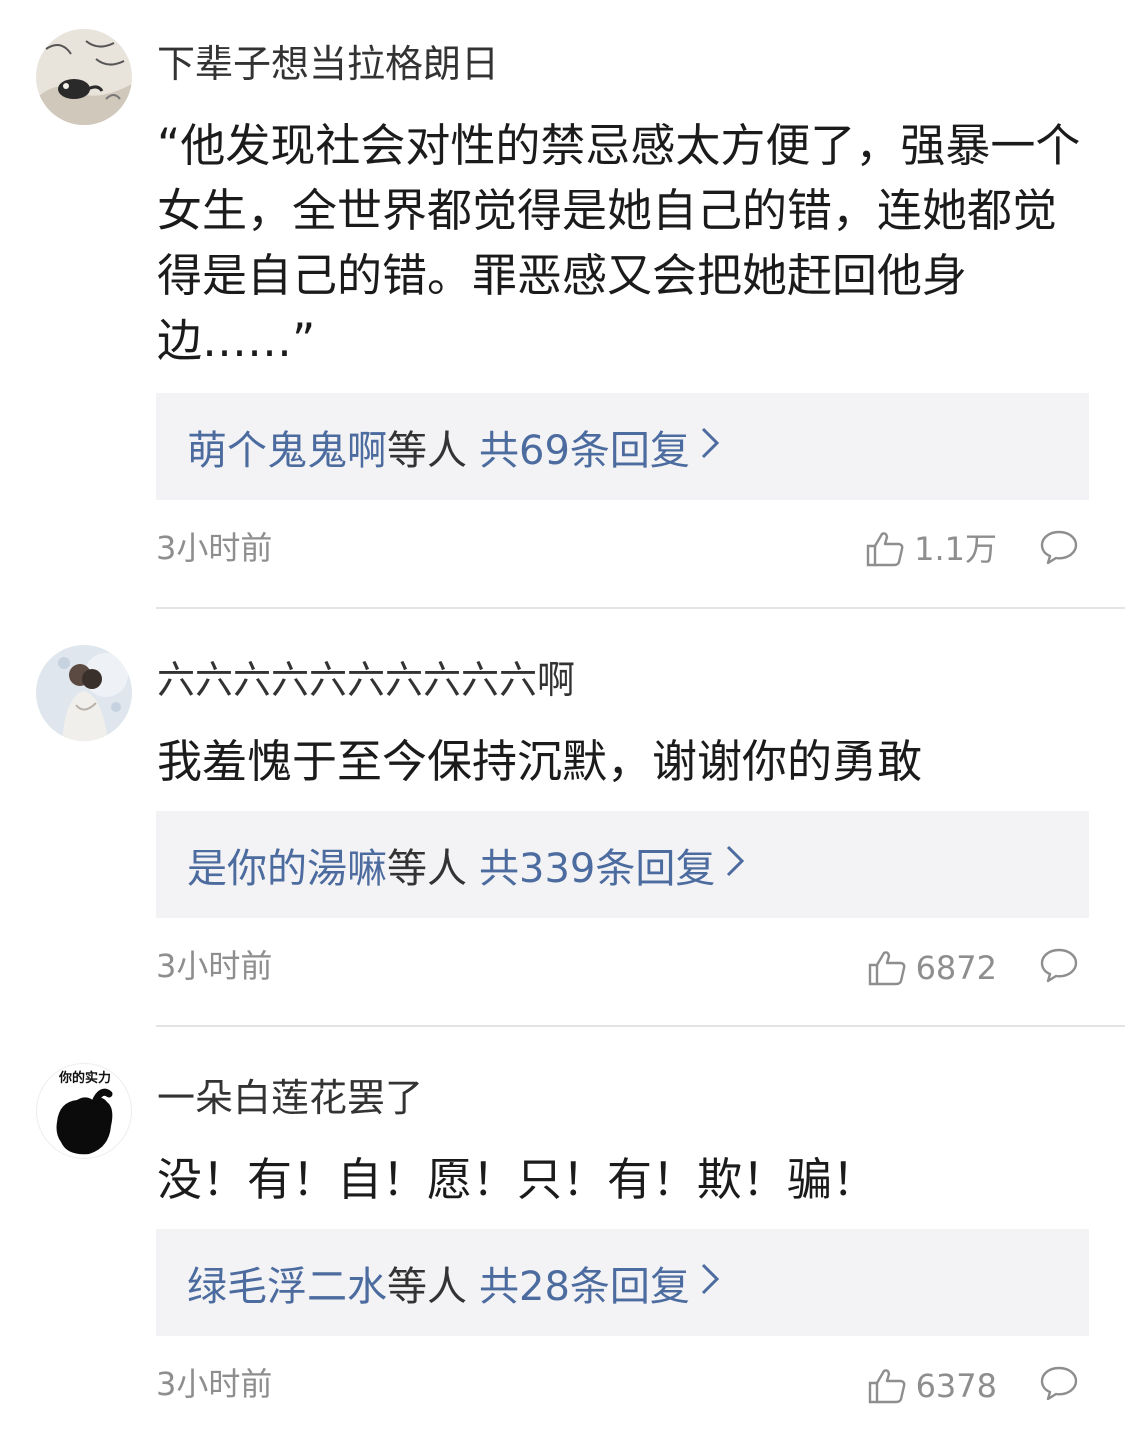  I want to click on like-button: 6872, so click(932, 968).